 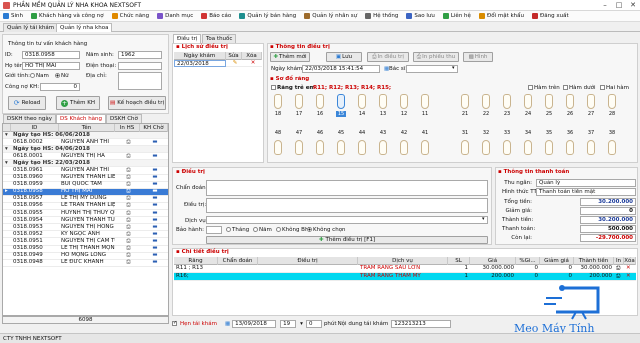 What do you see at coordinates (380, 16) in the screenshot?
I see `menu-item-7: Hệ thống` at bounding box center [380, 16].